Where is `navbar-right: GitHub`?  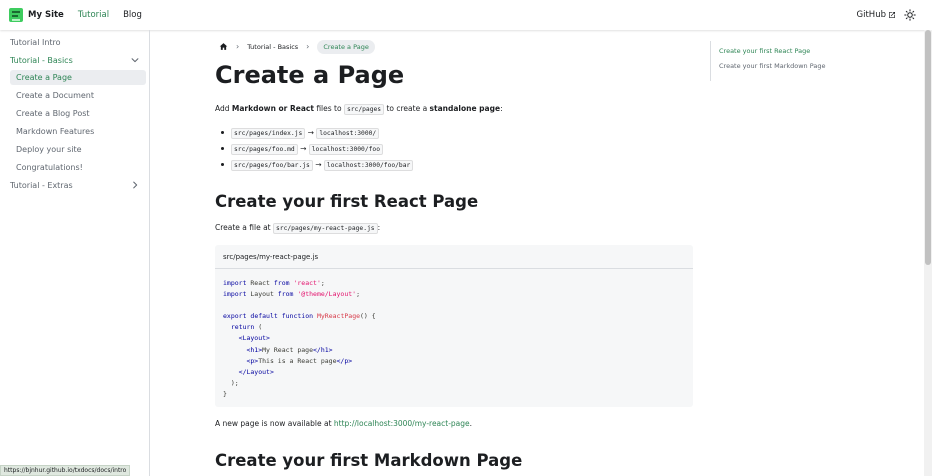
navbar-right: GitHub is located at coordinates (886, 15).